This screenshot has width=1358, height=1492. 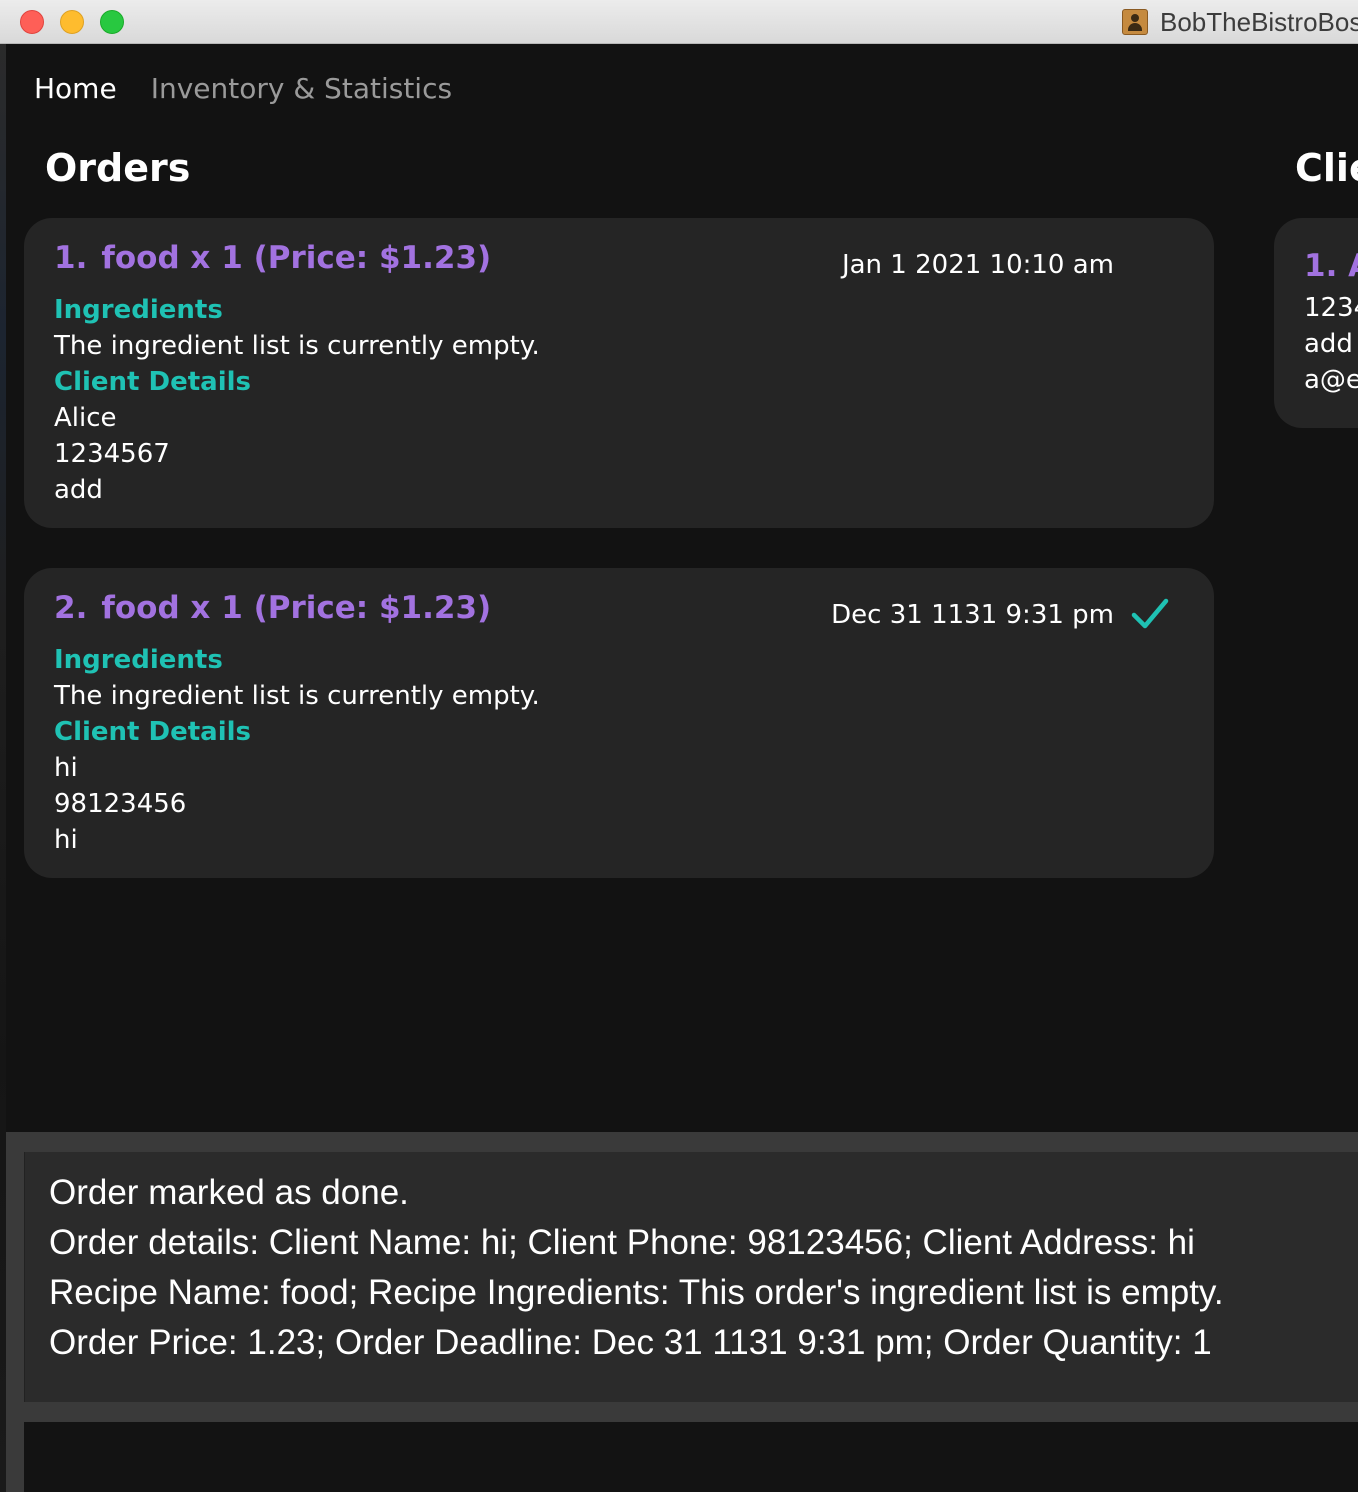 I want to click on client-header: 1. A, so click(x=1331, y=266).